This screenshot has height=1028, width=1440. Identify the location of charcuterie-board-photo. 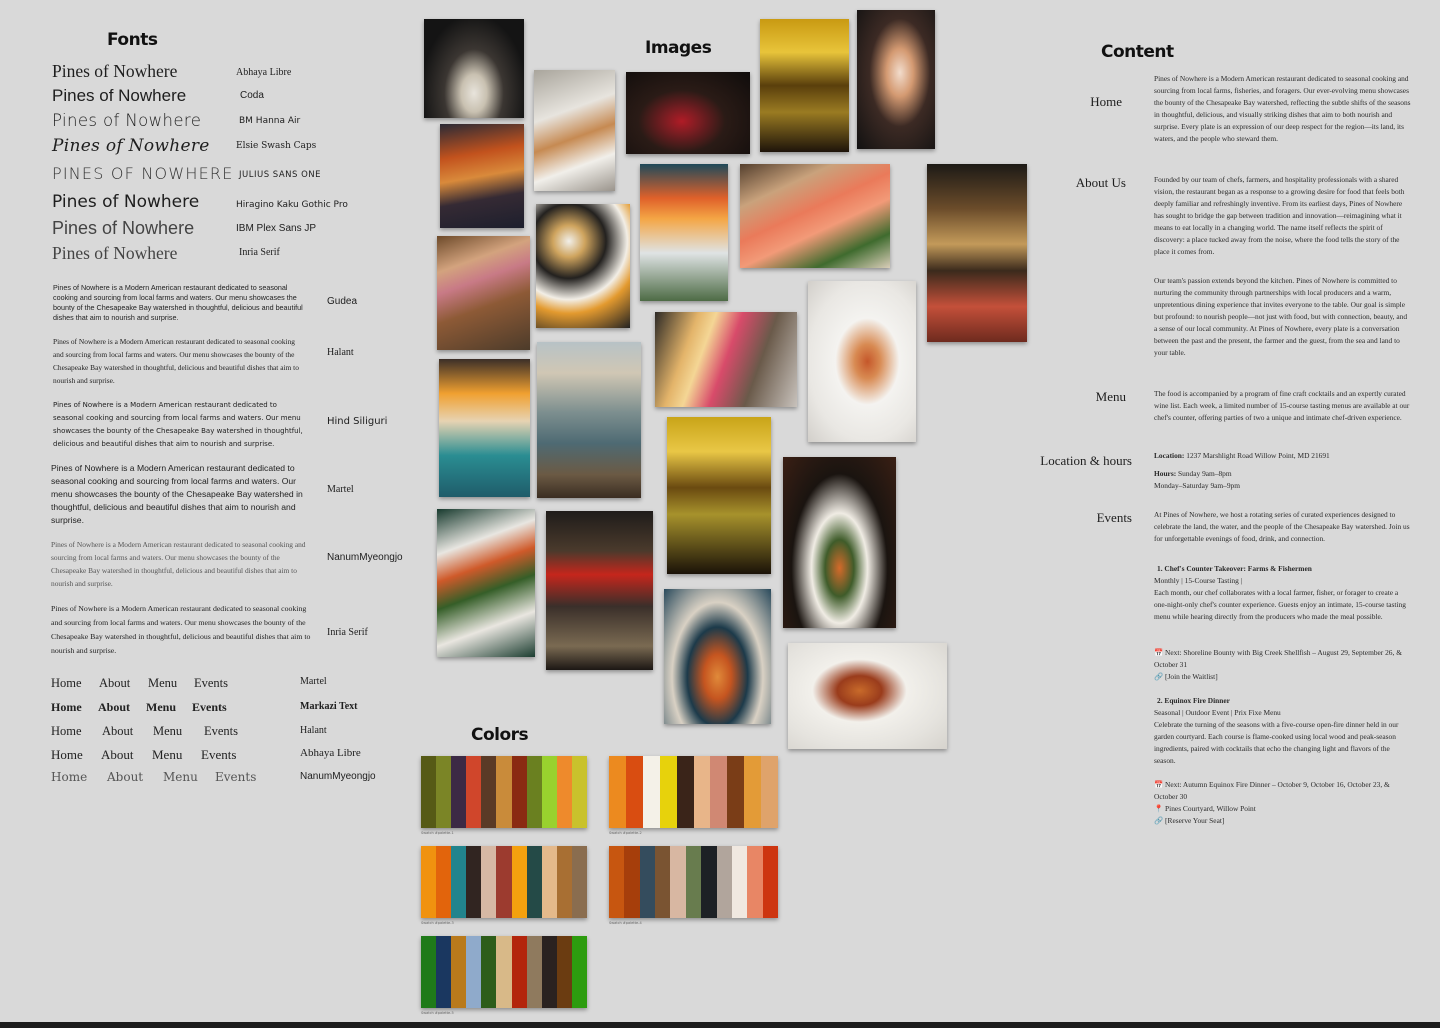
(483, 293).